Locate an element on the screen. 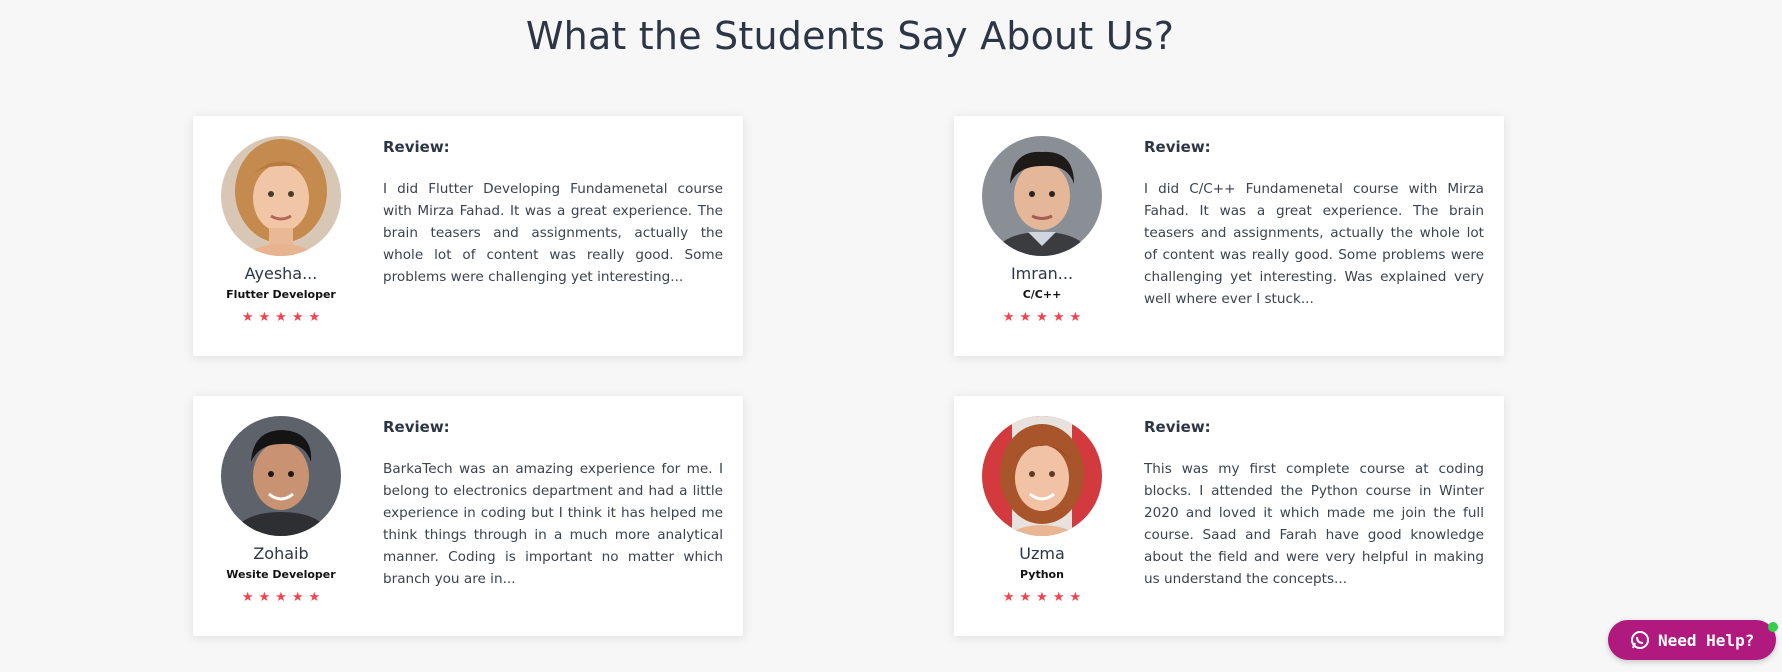 The height and width of the screenshot is (672, 1782). student-role: C/C++ is located at coordinates (1042, 294).